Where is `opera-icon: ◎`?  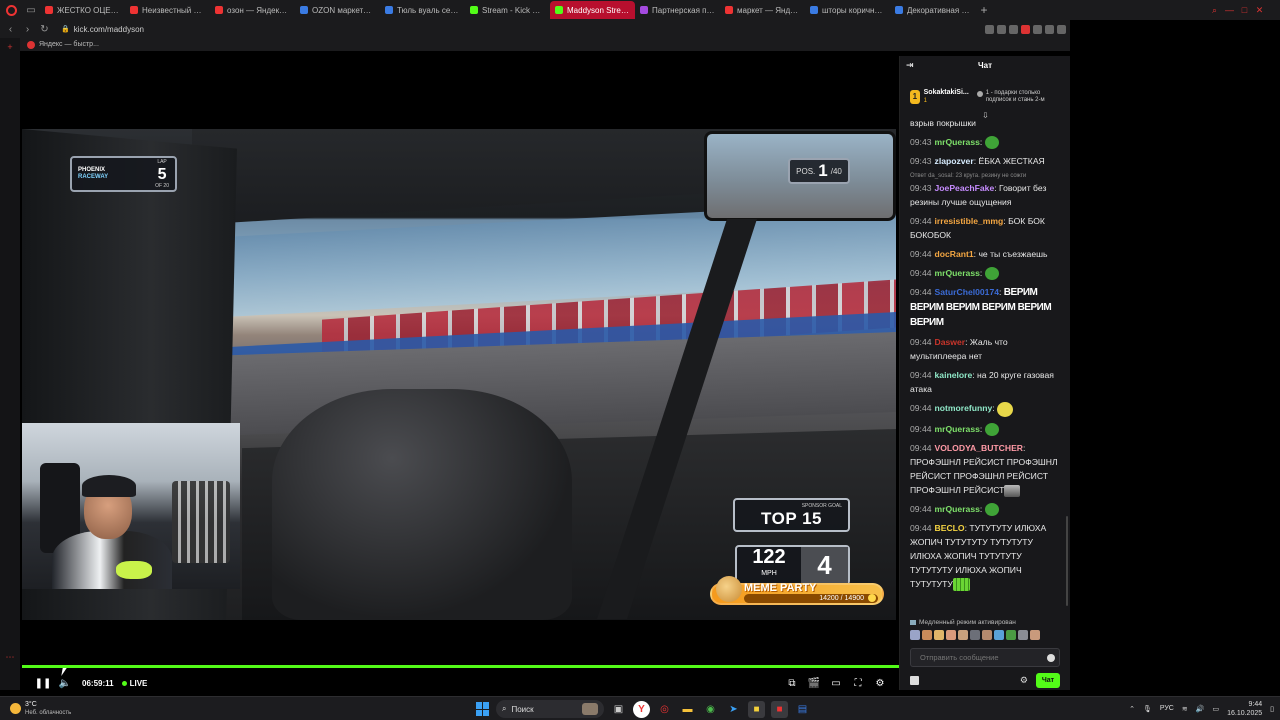
opera-icon: ◎ is located at coordinates (664, 709).